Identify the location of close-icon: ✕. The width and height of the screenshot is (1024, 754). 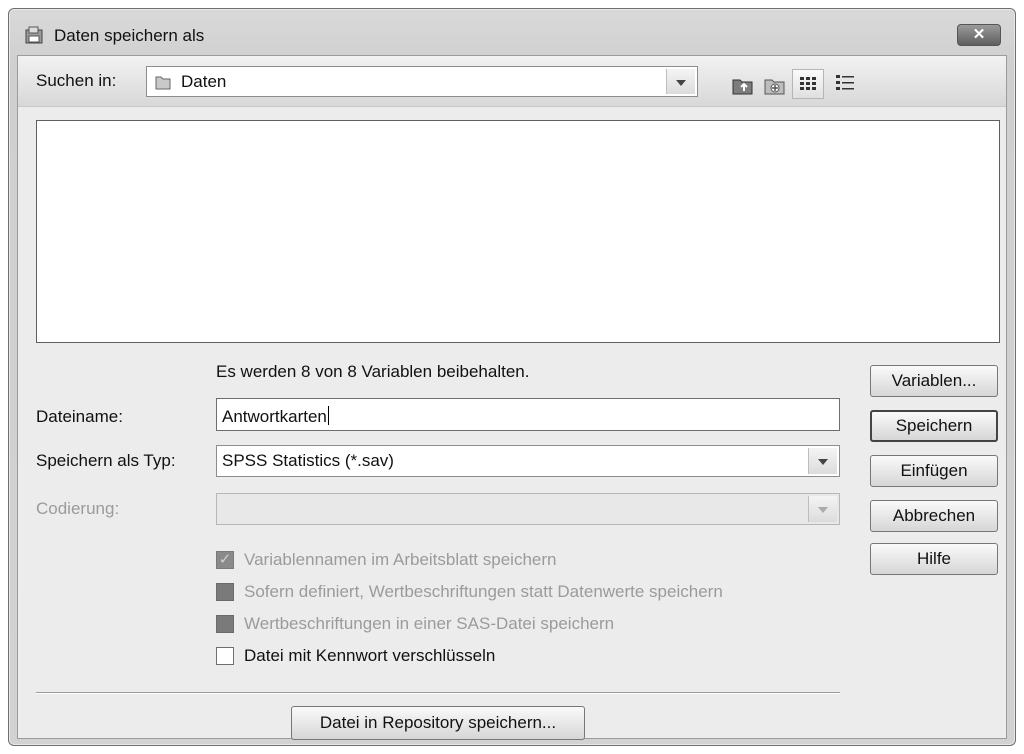
(979, 34).